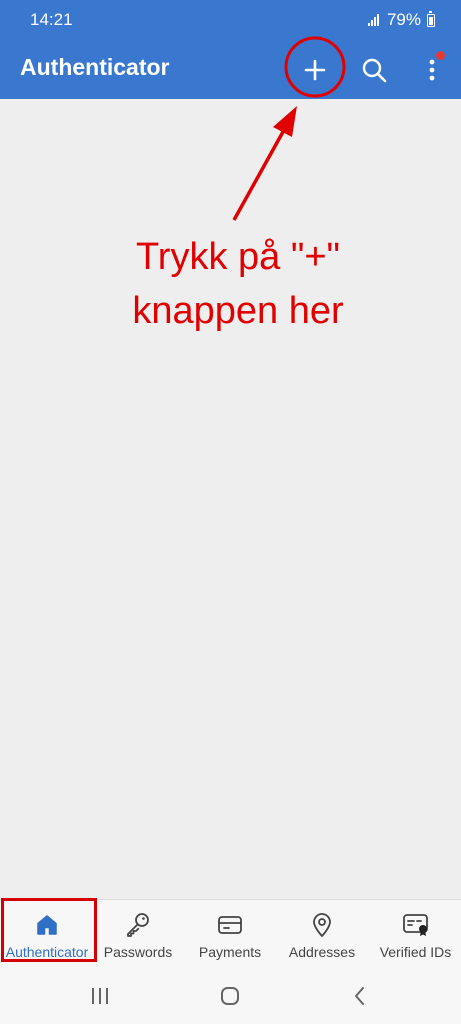  I want to click on annotation-text: Trykk på "+" knappen her, so click(238, 284).